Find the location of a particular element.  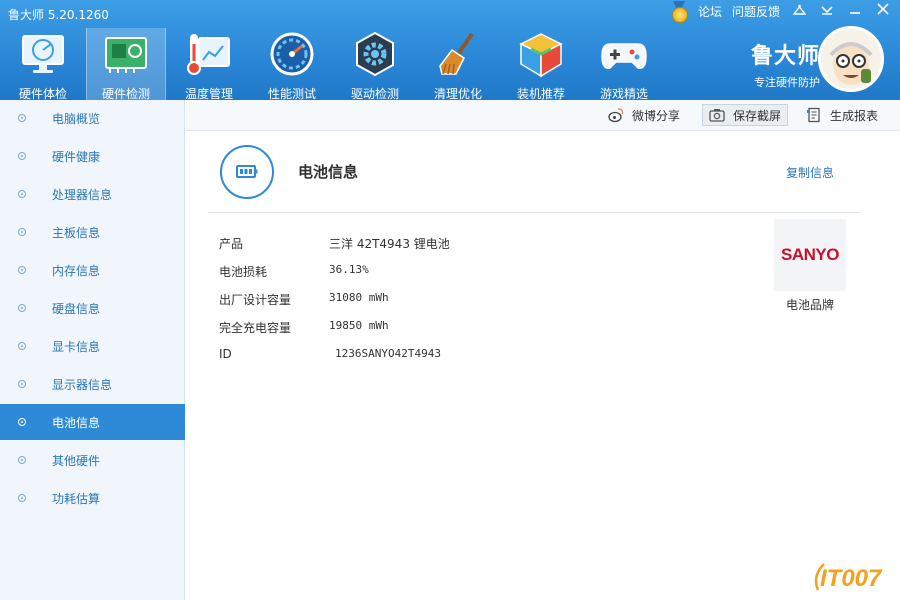

sidebar-item-label: 硬件健康 is located at coordinates (76, 156).